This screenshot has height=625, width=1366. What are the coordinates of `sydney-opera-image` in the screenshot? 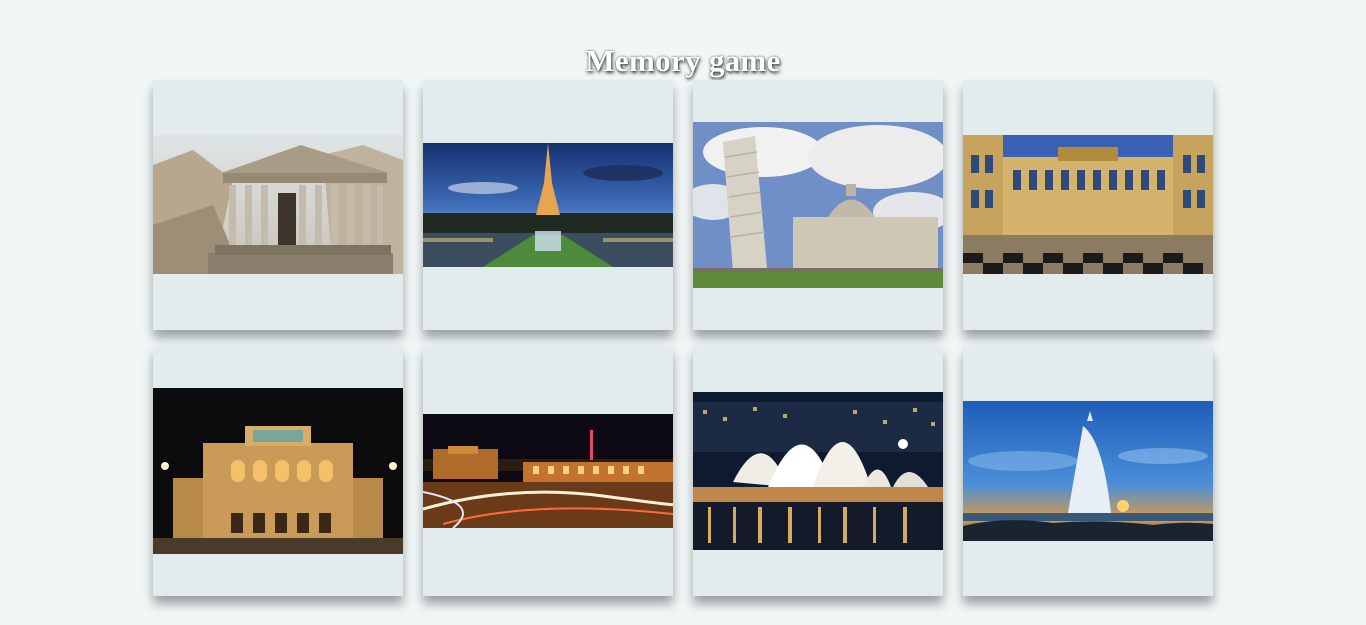 It's located at (818, 471).